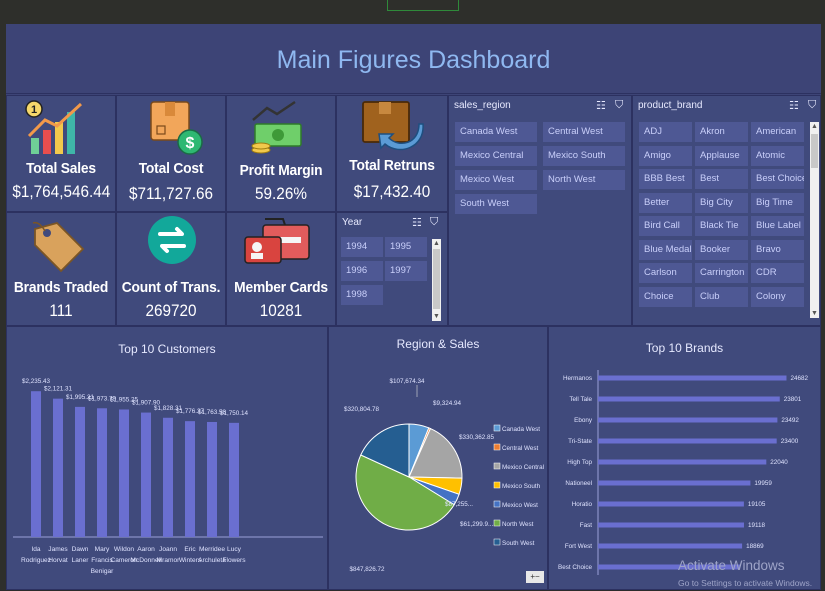  I want to click on category-label: Wildon, so click(124, 549).